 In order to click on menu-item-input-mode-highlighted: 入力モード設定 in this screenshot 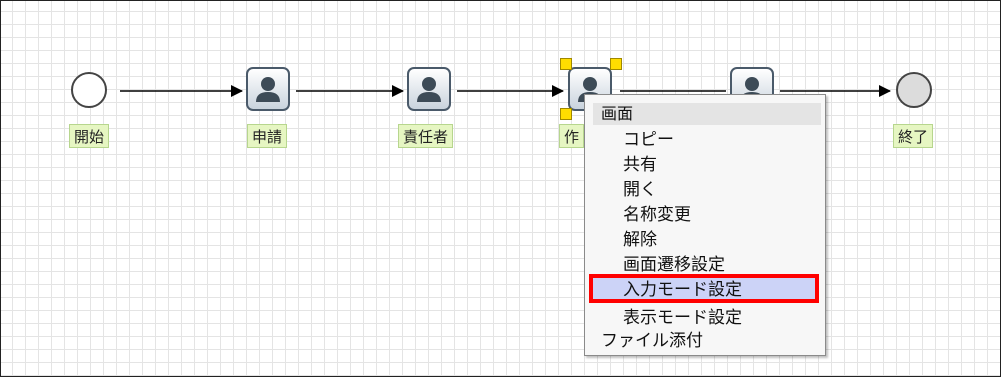, I will do `click(704, 288)`.